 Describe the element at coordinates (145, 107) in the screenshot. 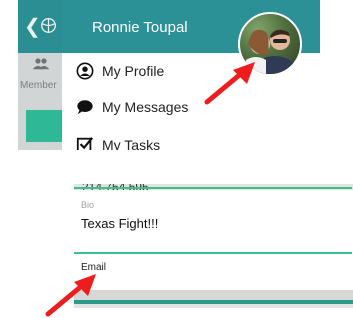

I see `menu-item-label: My Messages` at that location.